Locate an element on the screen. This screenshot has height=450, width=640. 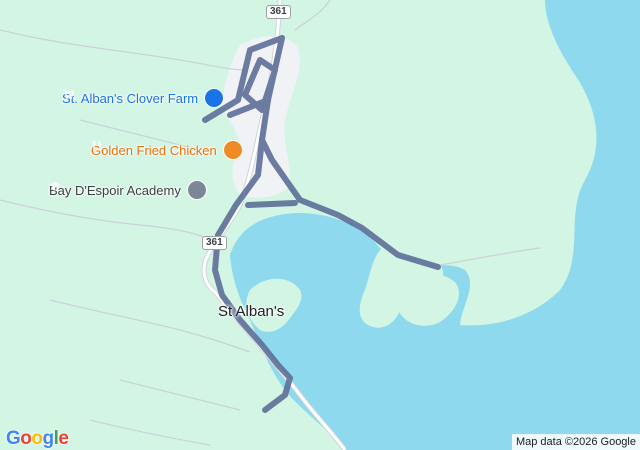
poi-clover-farm: St. Alban's Clover Farm is located at coordinates (143, 98).